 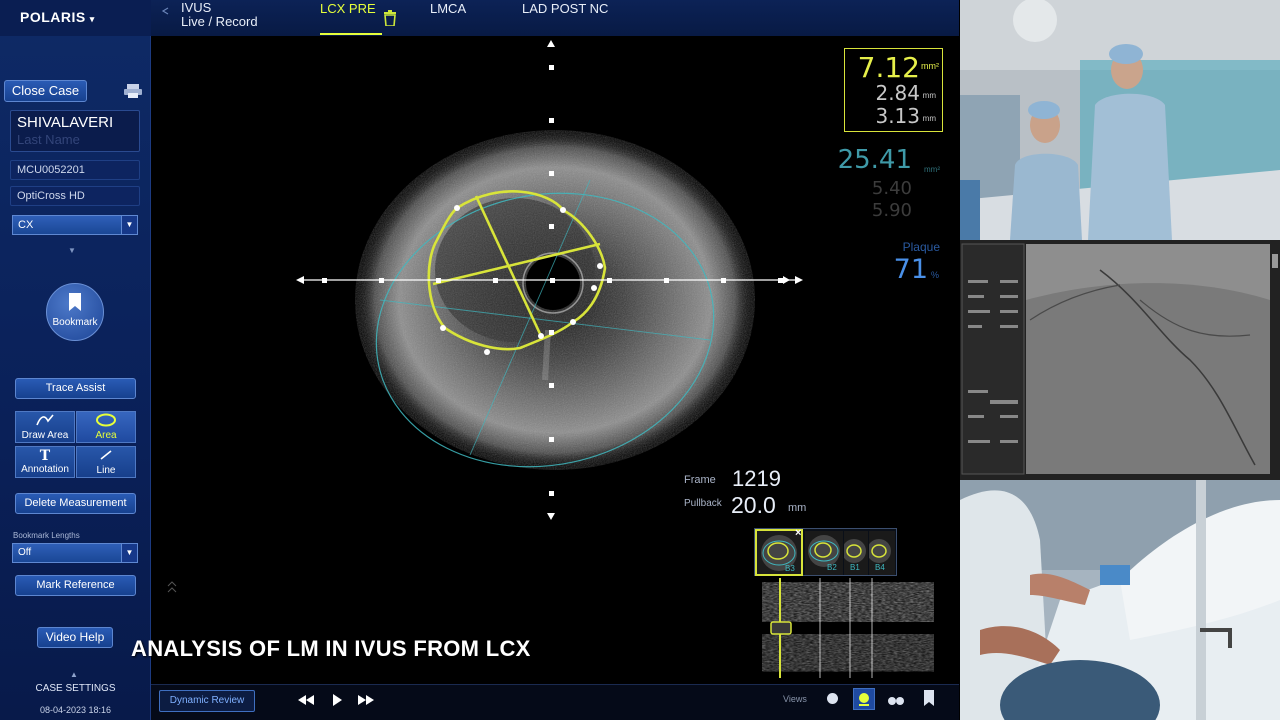 I want to click on area-tool: Area, so click(x=106, y=427).